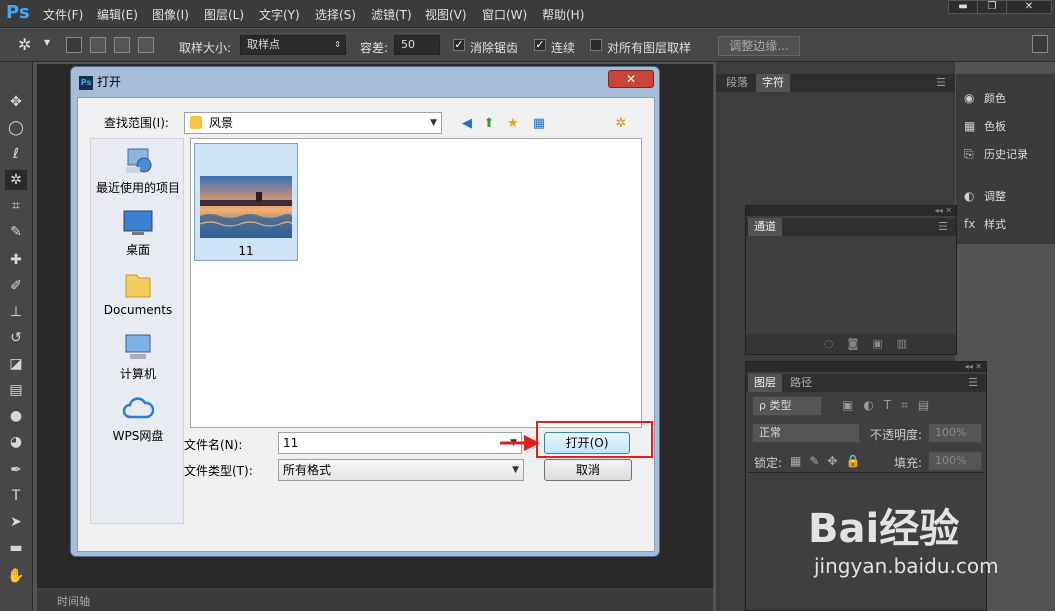  I want to click on magic-wand-tool-icon: ✲, so click(16, 180).